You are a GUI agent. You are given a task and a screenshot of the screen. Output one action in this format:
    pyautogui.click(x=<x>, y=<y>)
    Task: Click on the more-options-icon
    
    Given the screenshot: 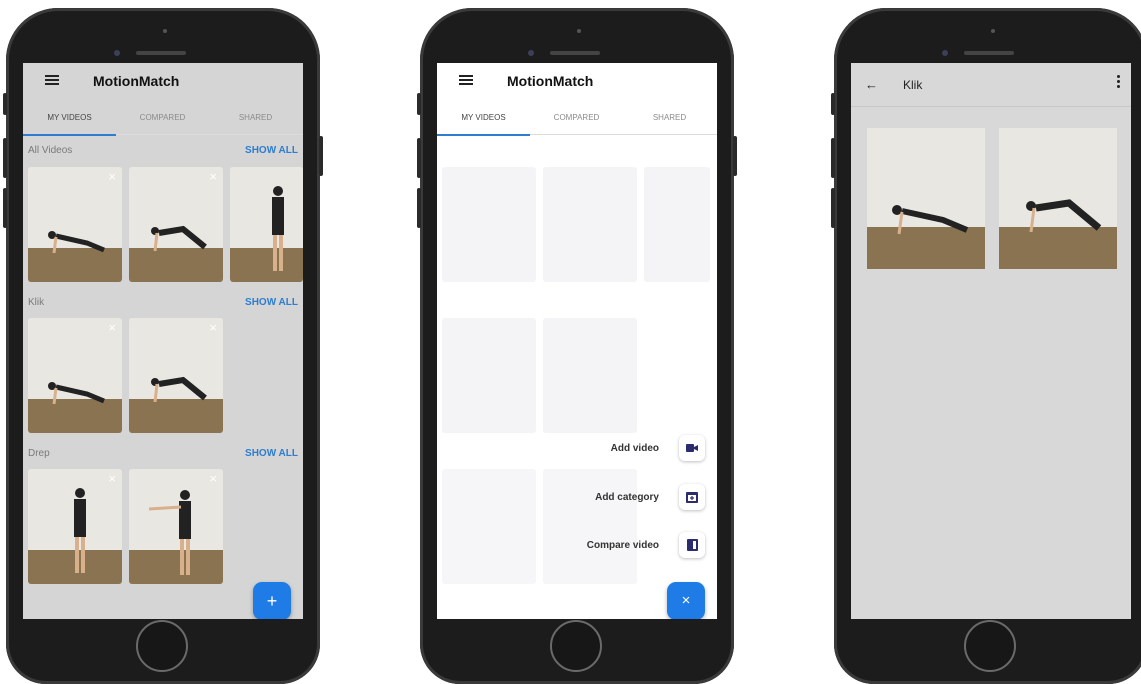 What is the action you would take?
    pyautogui.click(x=1118, y=84)
    